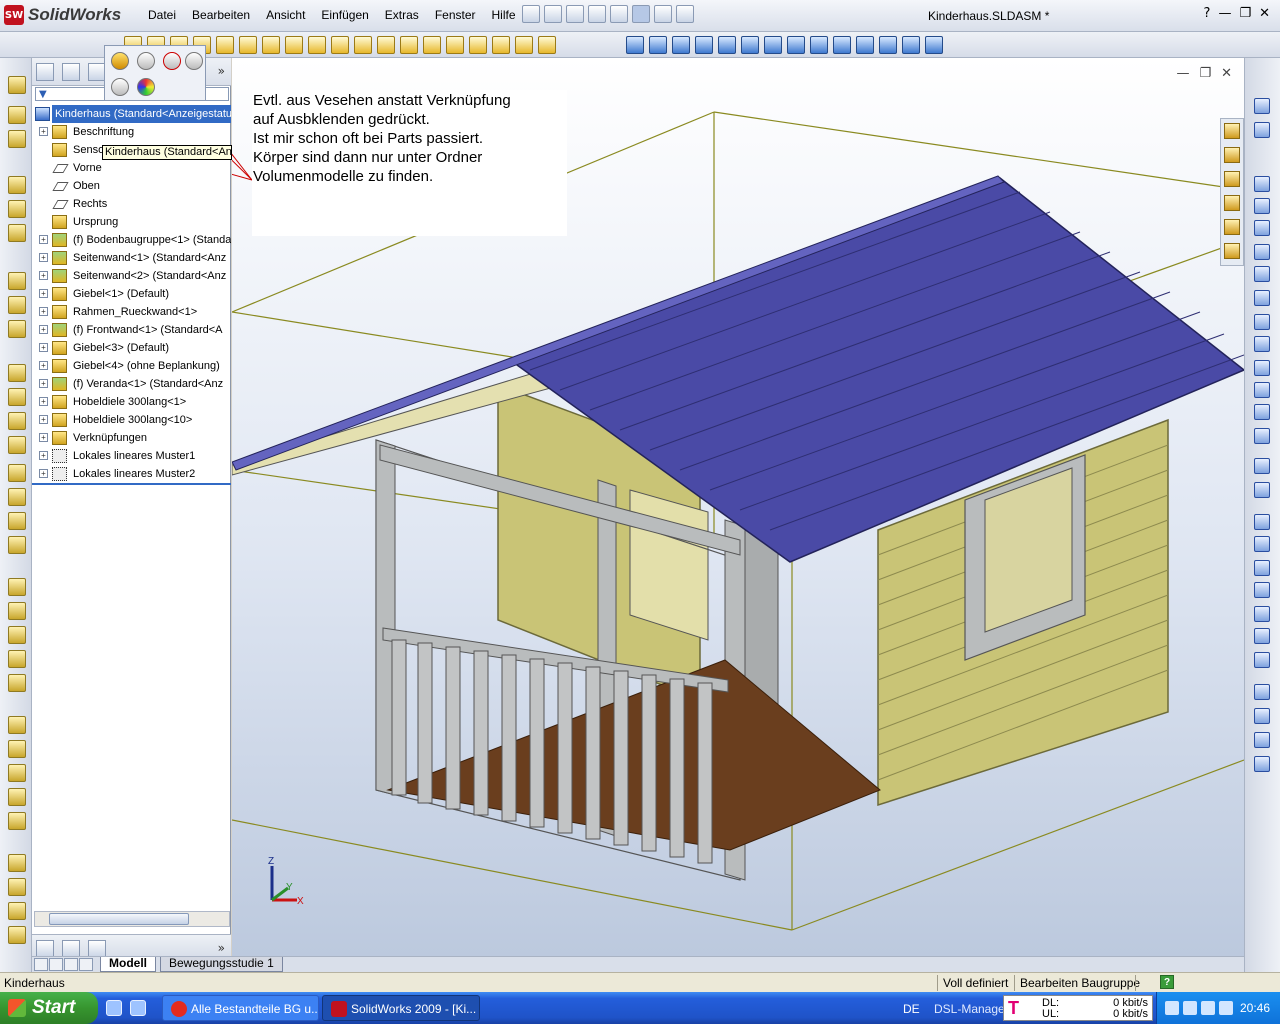  I want to click on smart-fasteners-icon, so click(225, 45).